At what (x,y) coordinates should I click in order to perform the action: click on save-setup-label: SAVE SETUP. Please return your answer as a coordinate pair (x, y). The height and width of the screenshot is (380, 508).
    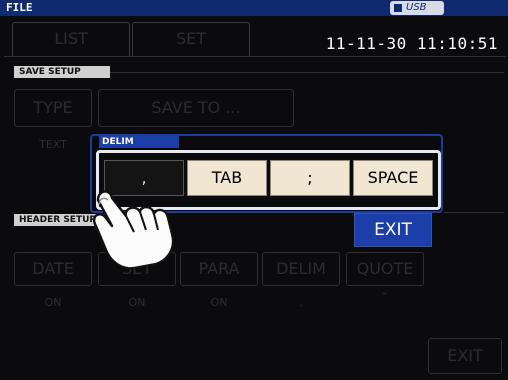
    Looking at the image, I should click on (62, 72).